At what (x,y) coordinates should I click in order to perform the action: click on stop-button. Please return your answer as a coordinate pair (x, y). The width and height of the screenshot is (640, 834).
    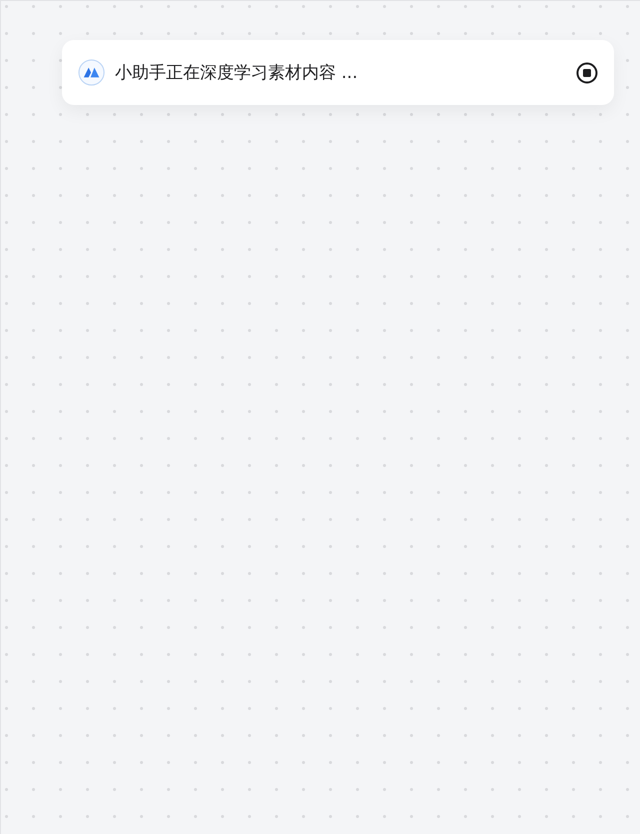
    Looking at the image, I should click on (587, 73).